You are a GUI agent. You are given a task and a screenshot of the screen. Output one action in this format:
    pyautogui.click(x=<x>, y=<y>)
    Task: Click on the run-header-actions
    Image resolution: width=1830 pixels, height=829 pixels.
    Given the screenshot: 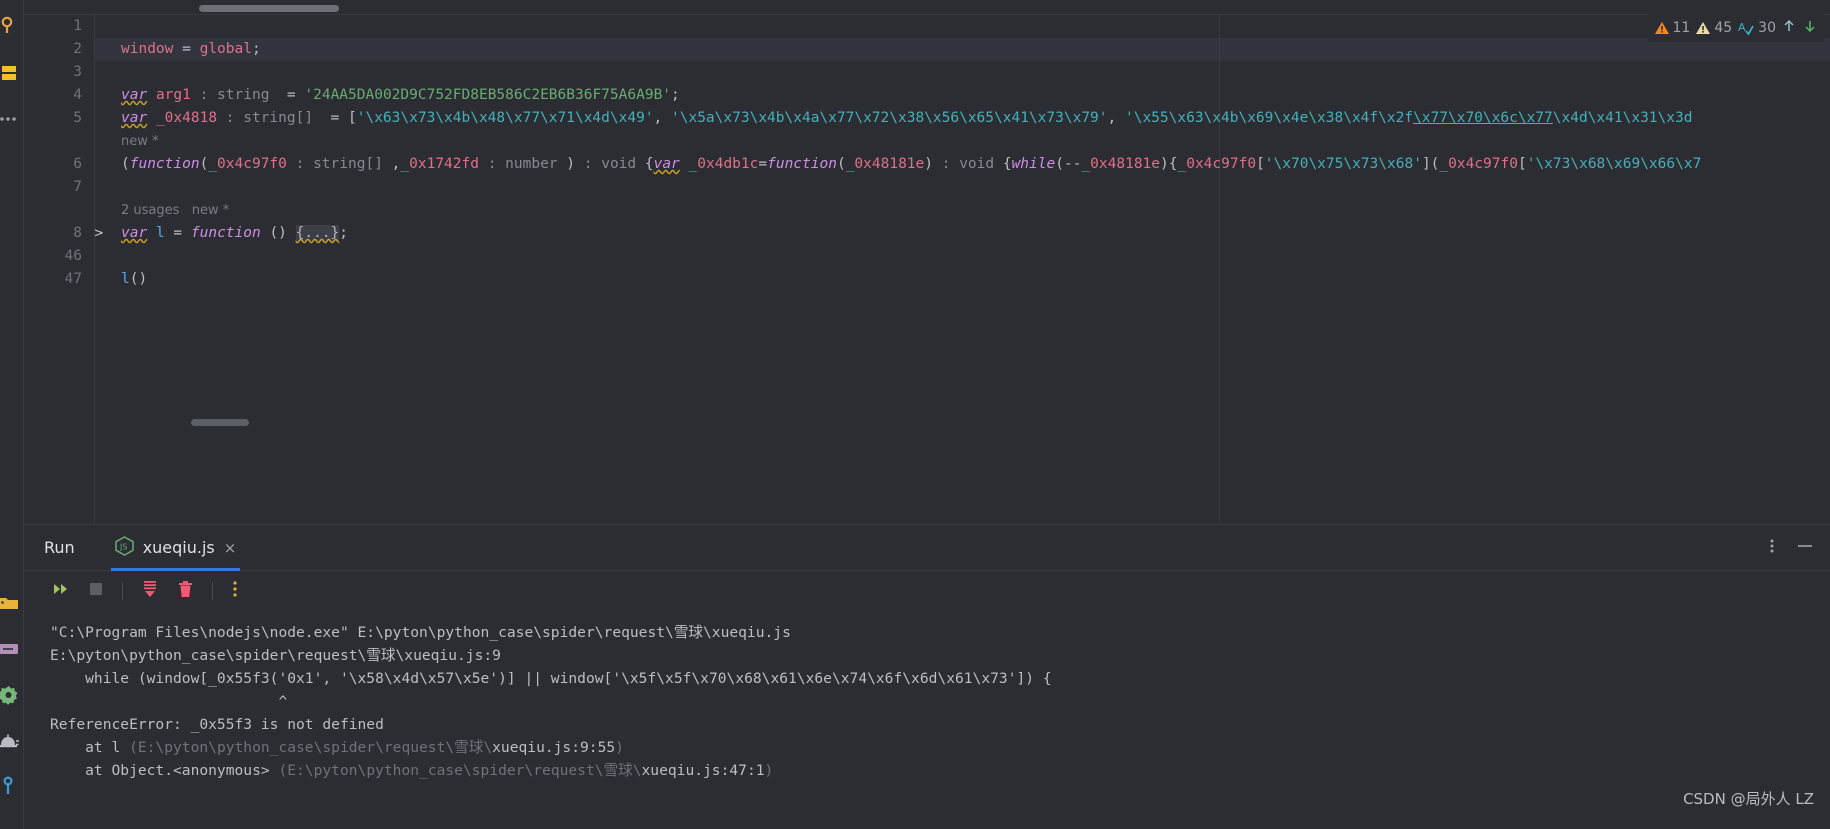 What is the action you would take?
    pyautogui.click(x=1797, y=548)
    